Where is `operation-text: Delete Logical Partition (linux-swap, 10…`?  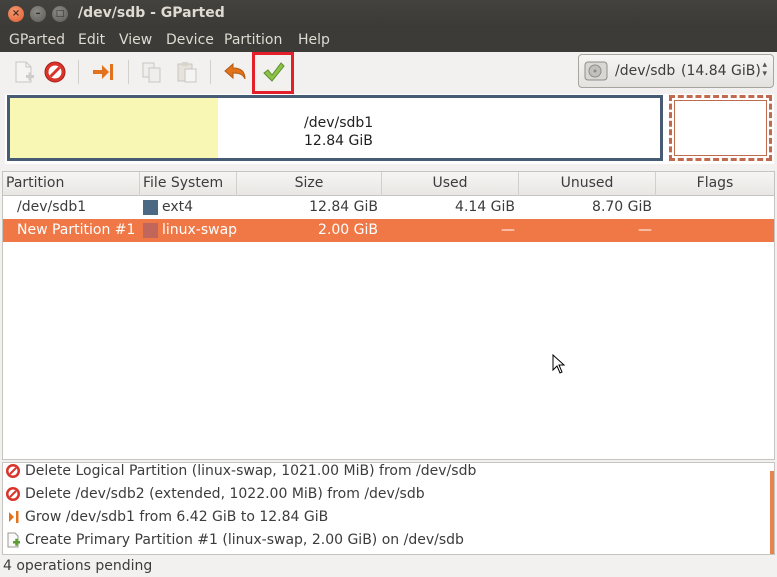 operation-text: Delete Logical Partition (linux-swap, 10… is located at coordinates (251, 471).